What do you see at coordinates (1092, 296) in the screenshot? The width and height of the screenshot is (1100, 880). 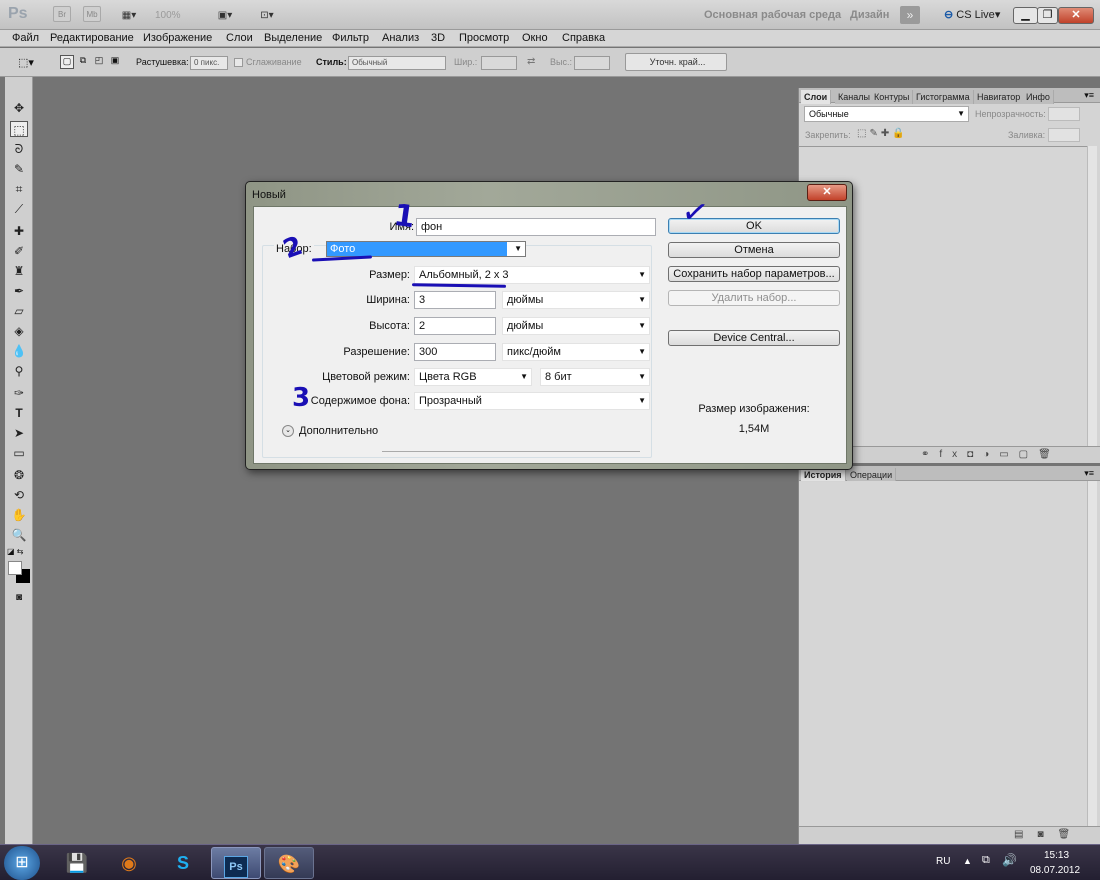 I see `layers-scrollbar` at bounding box center [1092, 296].